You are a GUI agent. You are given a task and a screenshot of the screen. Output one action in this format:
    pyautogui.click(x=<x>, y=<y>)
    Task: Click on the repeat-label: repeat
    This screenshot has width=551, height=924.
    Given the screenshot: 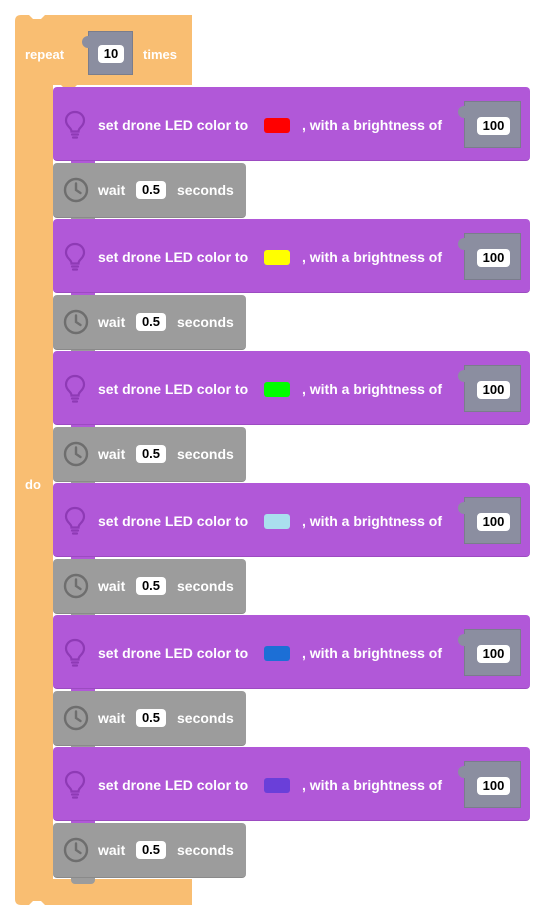 What is the action you would take?
    pyautogui.click(x=45, y=54)
    